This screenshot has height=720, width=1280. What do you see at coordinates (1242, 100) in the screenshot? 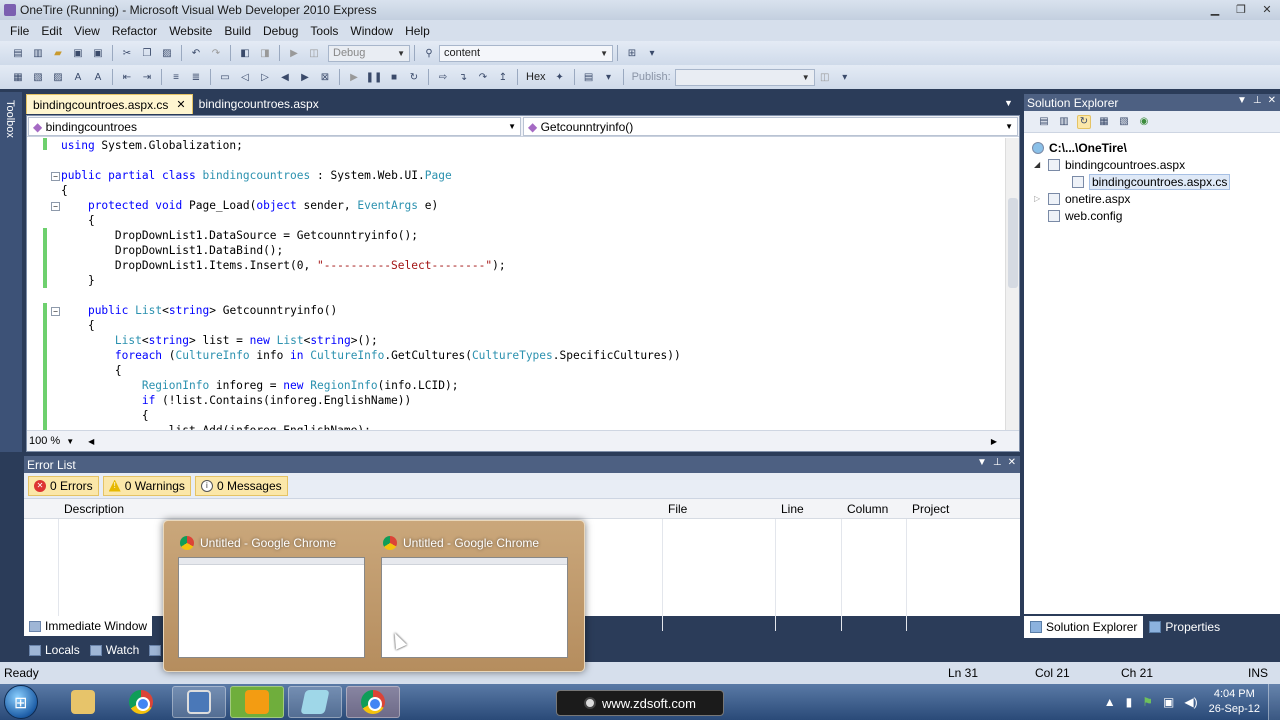
I see `chevron-down-icon: ▼` at bounding box center [1242, 100].